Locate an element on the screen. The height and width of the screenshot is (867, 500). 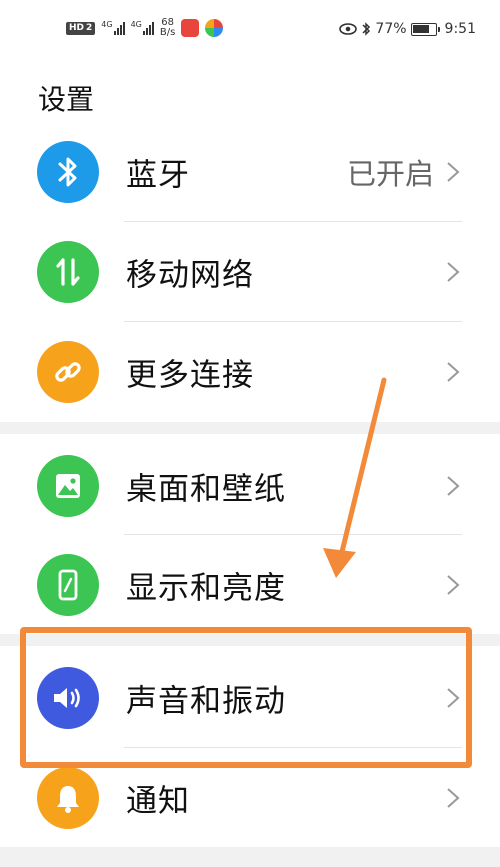
signal-2-icon: 4G is located at coordinates (142, 28).